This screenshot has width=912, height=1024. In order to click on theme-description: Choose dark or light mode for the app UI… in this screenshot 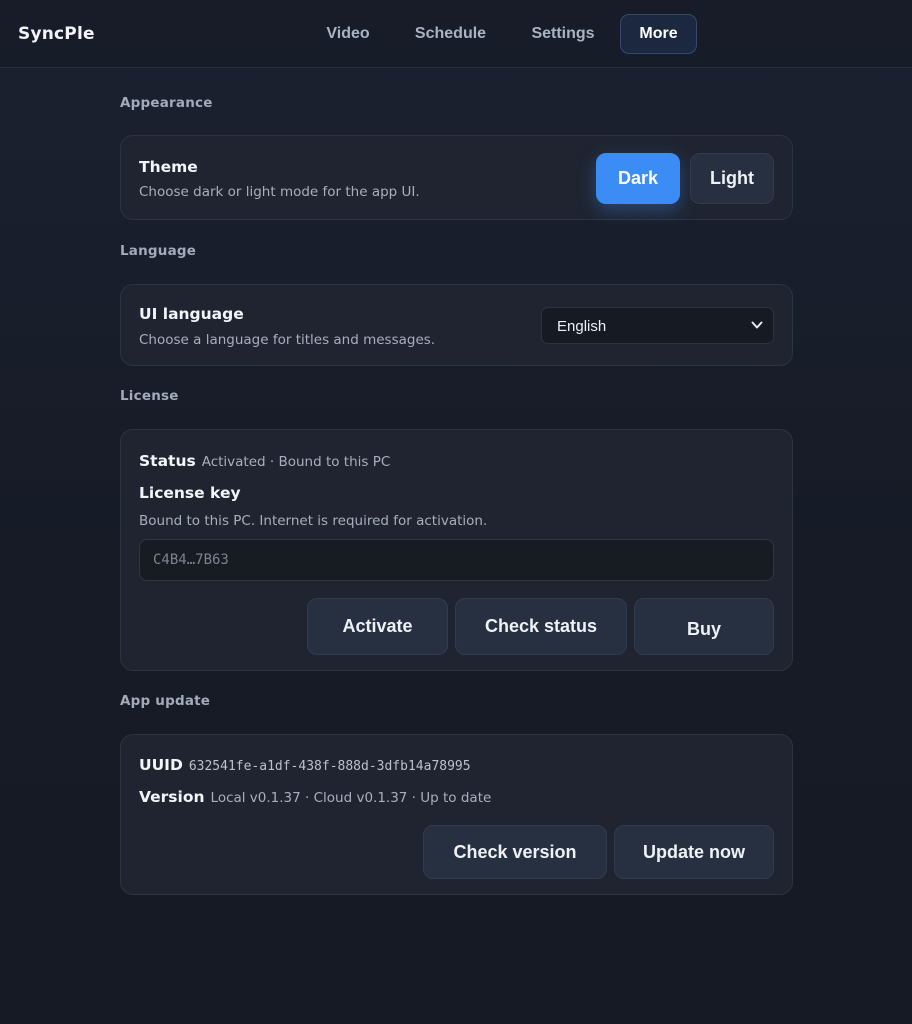, I will do `click(279, 192)`.